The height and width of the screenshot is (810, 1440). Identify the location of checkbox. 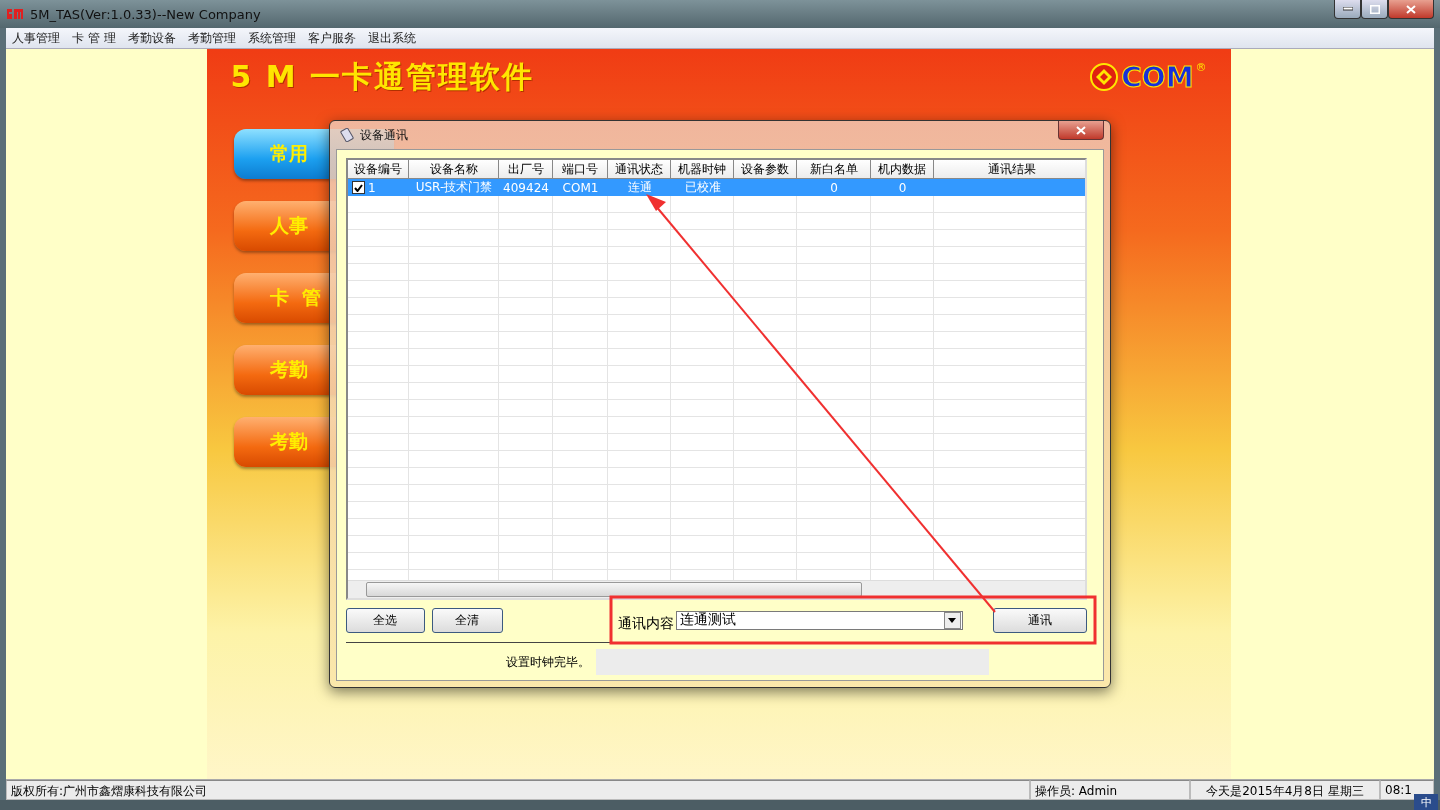
(358, 187).